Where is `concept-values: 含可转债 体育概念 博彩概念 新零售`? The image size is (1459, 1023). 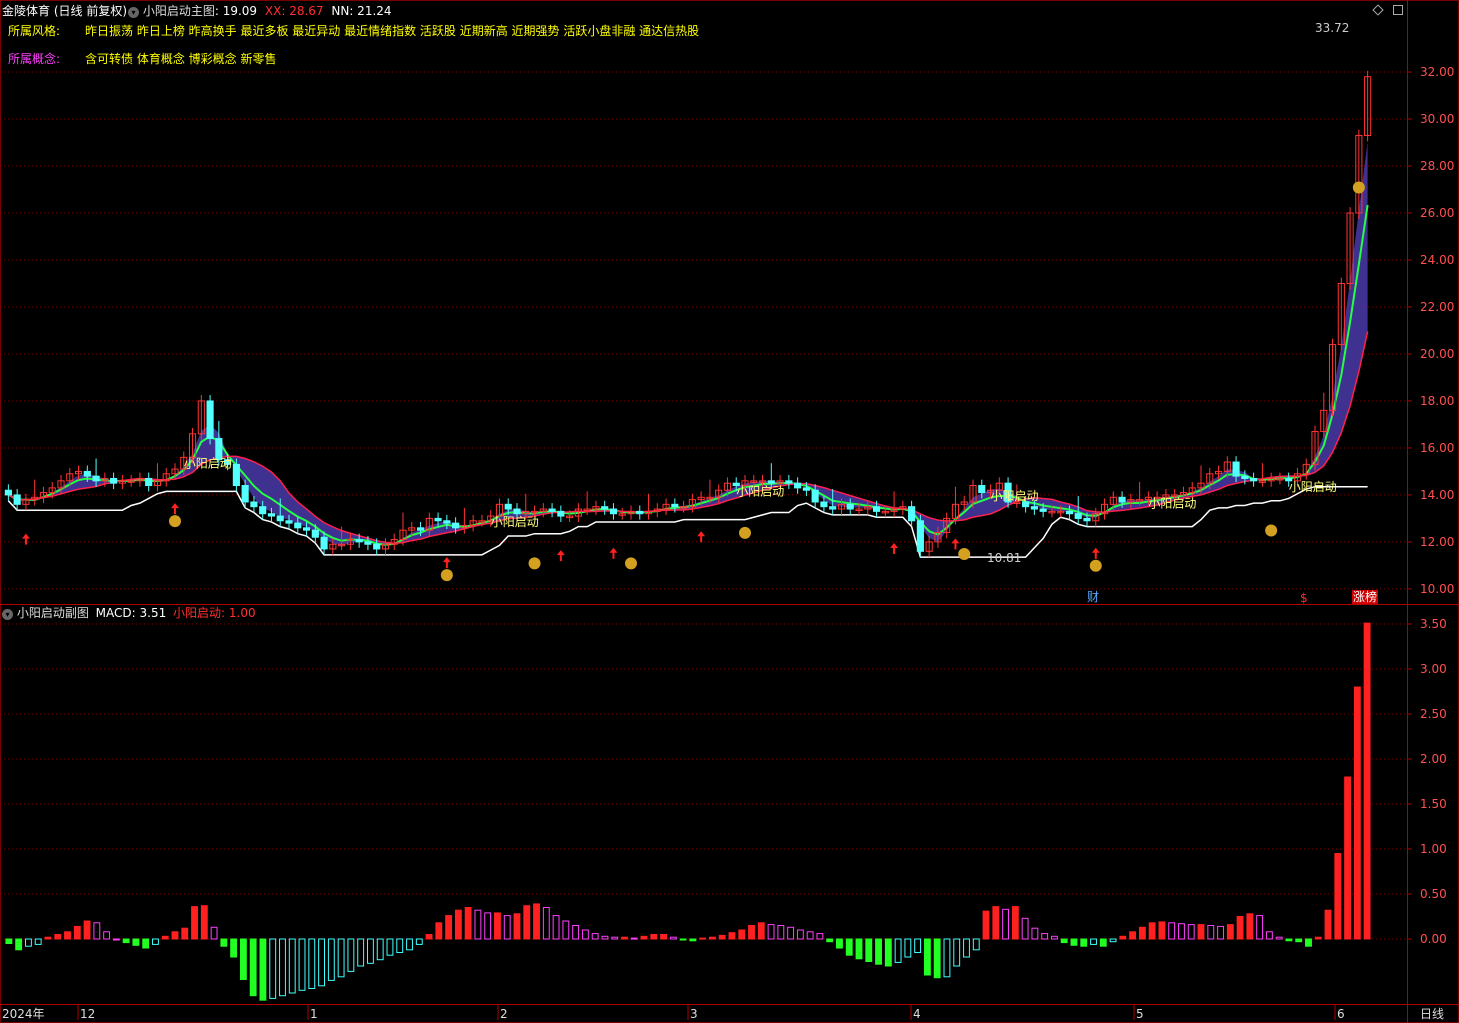
concept-values: 含可转债 体育概念 博彩概念 新零售 is located at coordinates (181, 59).